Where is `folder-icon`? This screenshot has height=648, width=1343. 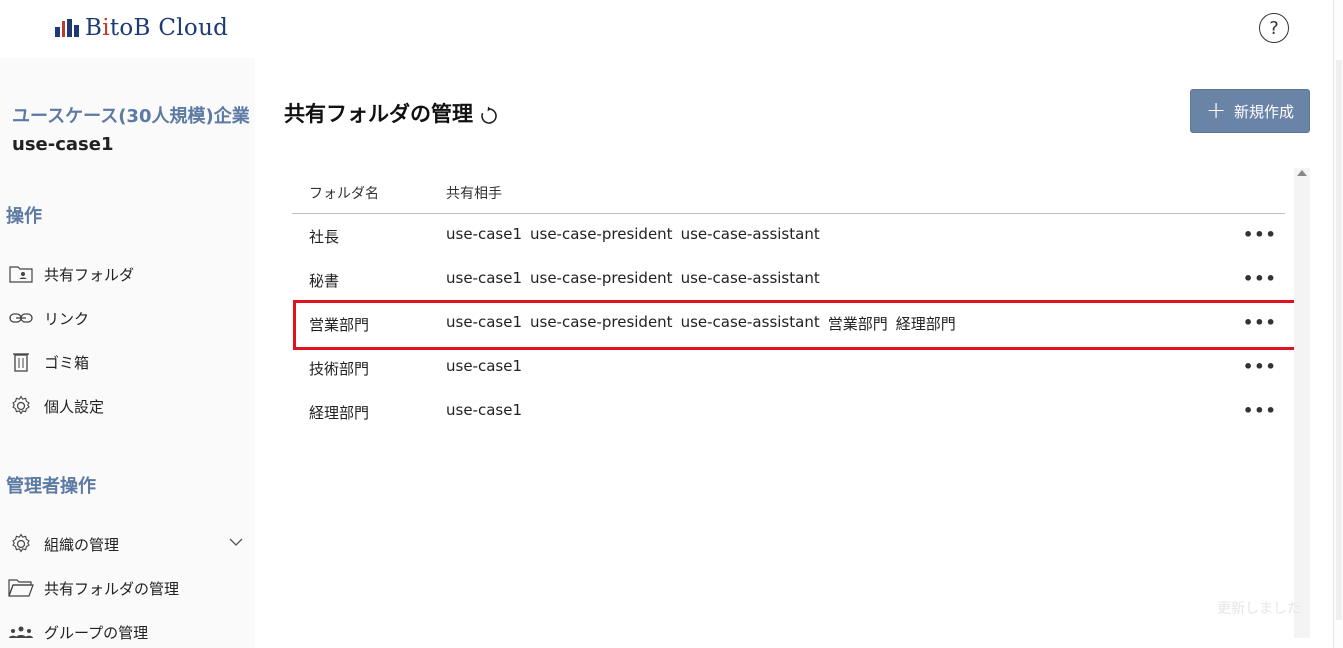 folder-icon is located at coordinates (21, 588).